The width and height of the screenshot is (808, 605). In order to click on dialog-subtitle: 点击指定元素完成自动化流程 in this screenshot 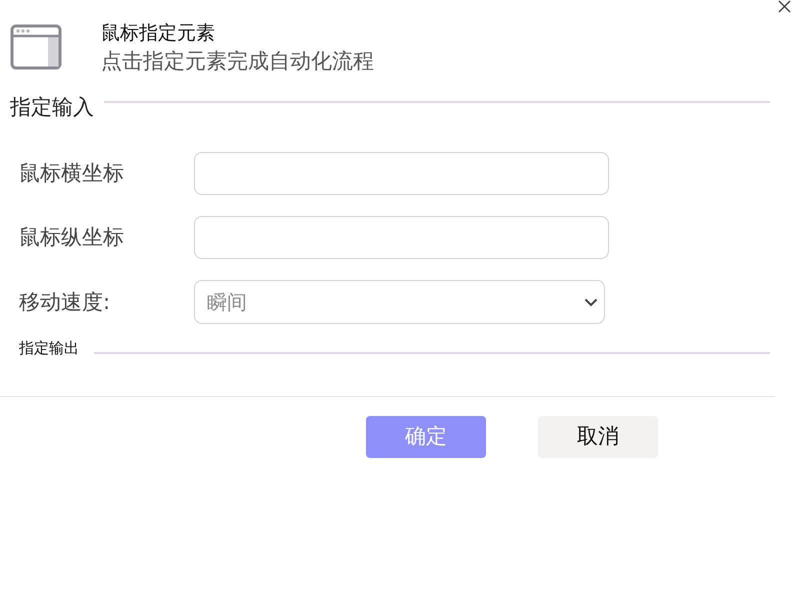, I will do `click(237, 61)`.